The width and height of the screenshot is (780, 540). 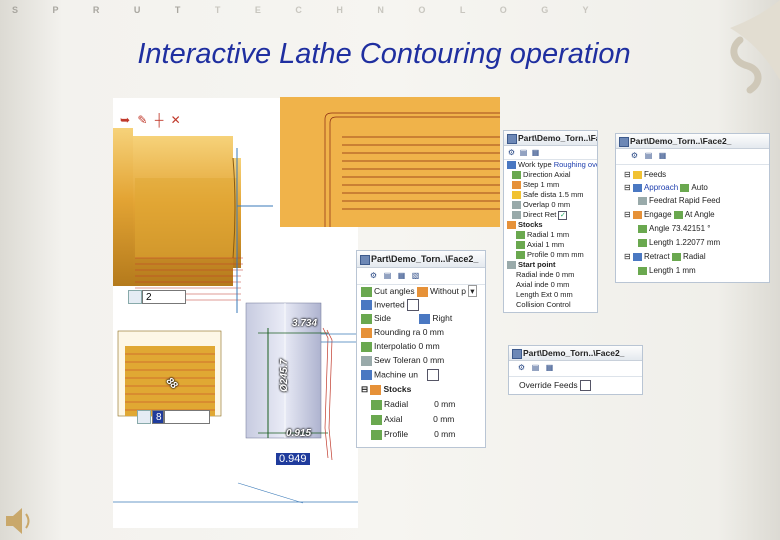 I want to click on row-axial: Axial 1 mm, so click(x=540, y=245).